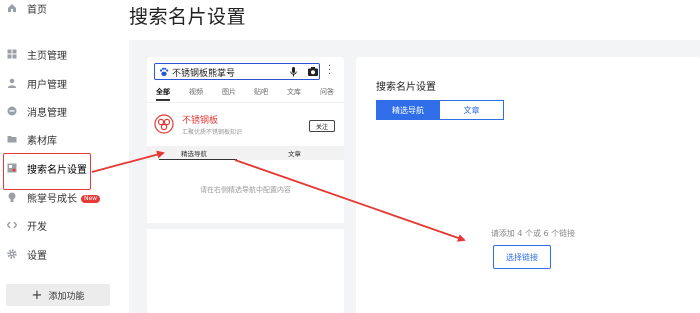 The width and height of the screenshot is (700, 313). What do you see at coordinates (522, 257) in the screenshot?
I see `choose-links-button: 选择链接` at bounding box center [522, 257].